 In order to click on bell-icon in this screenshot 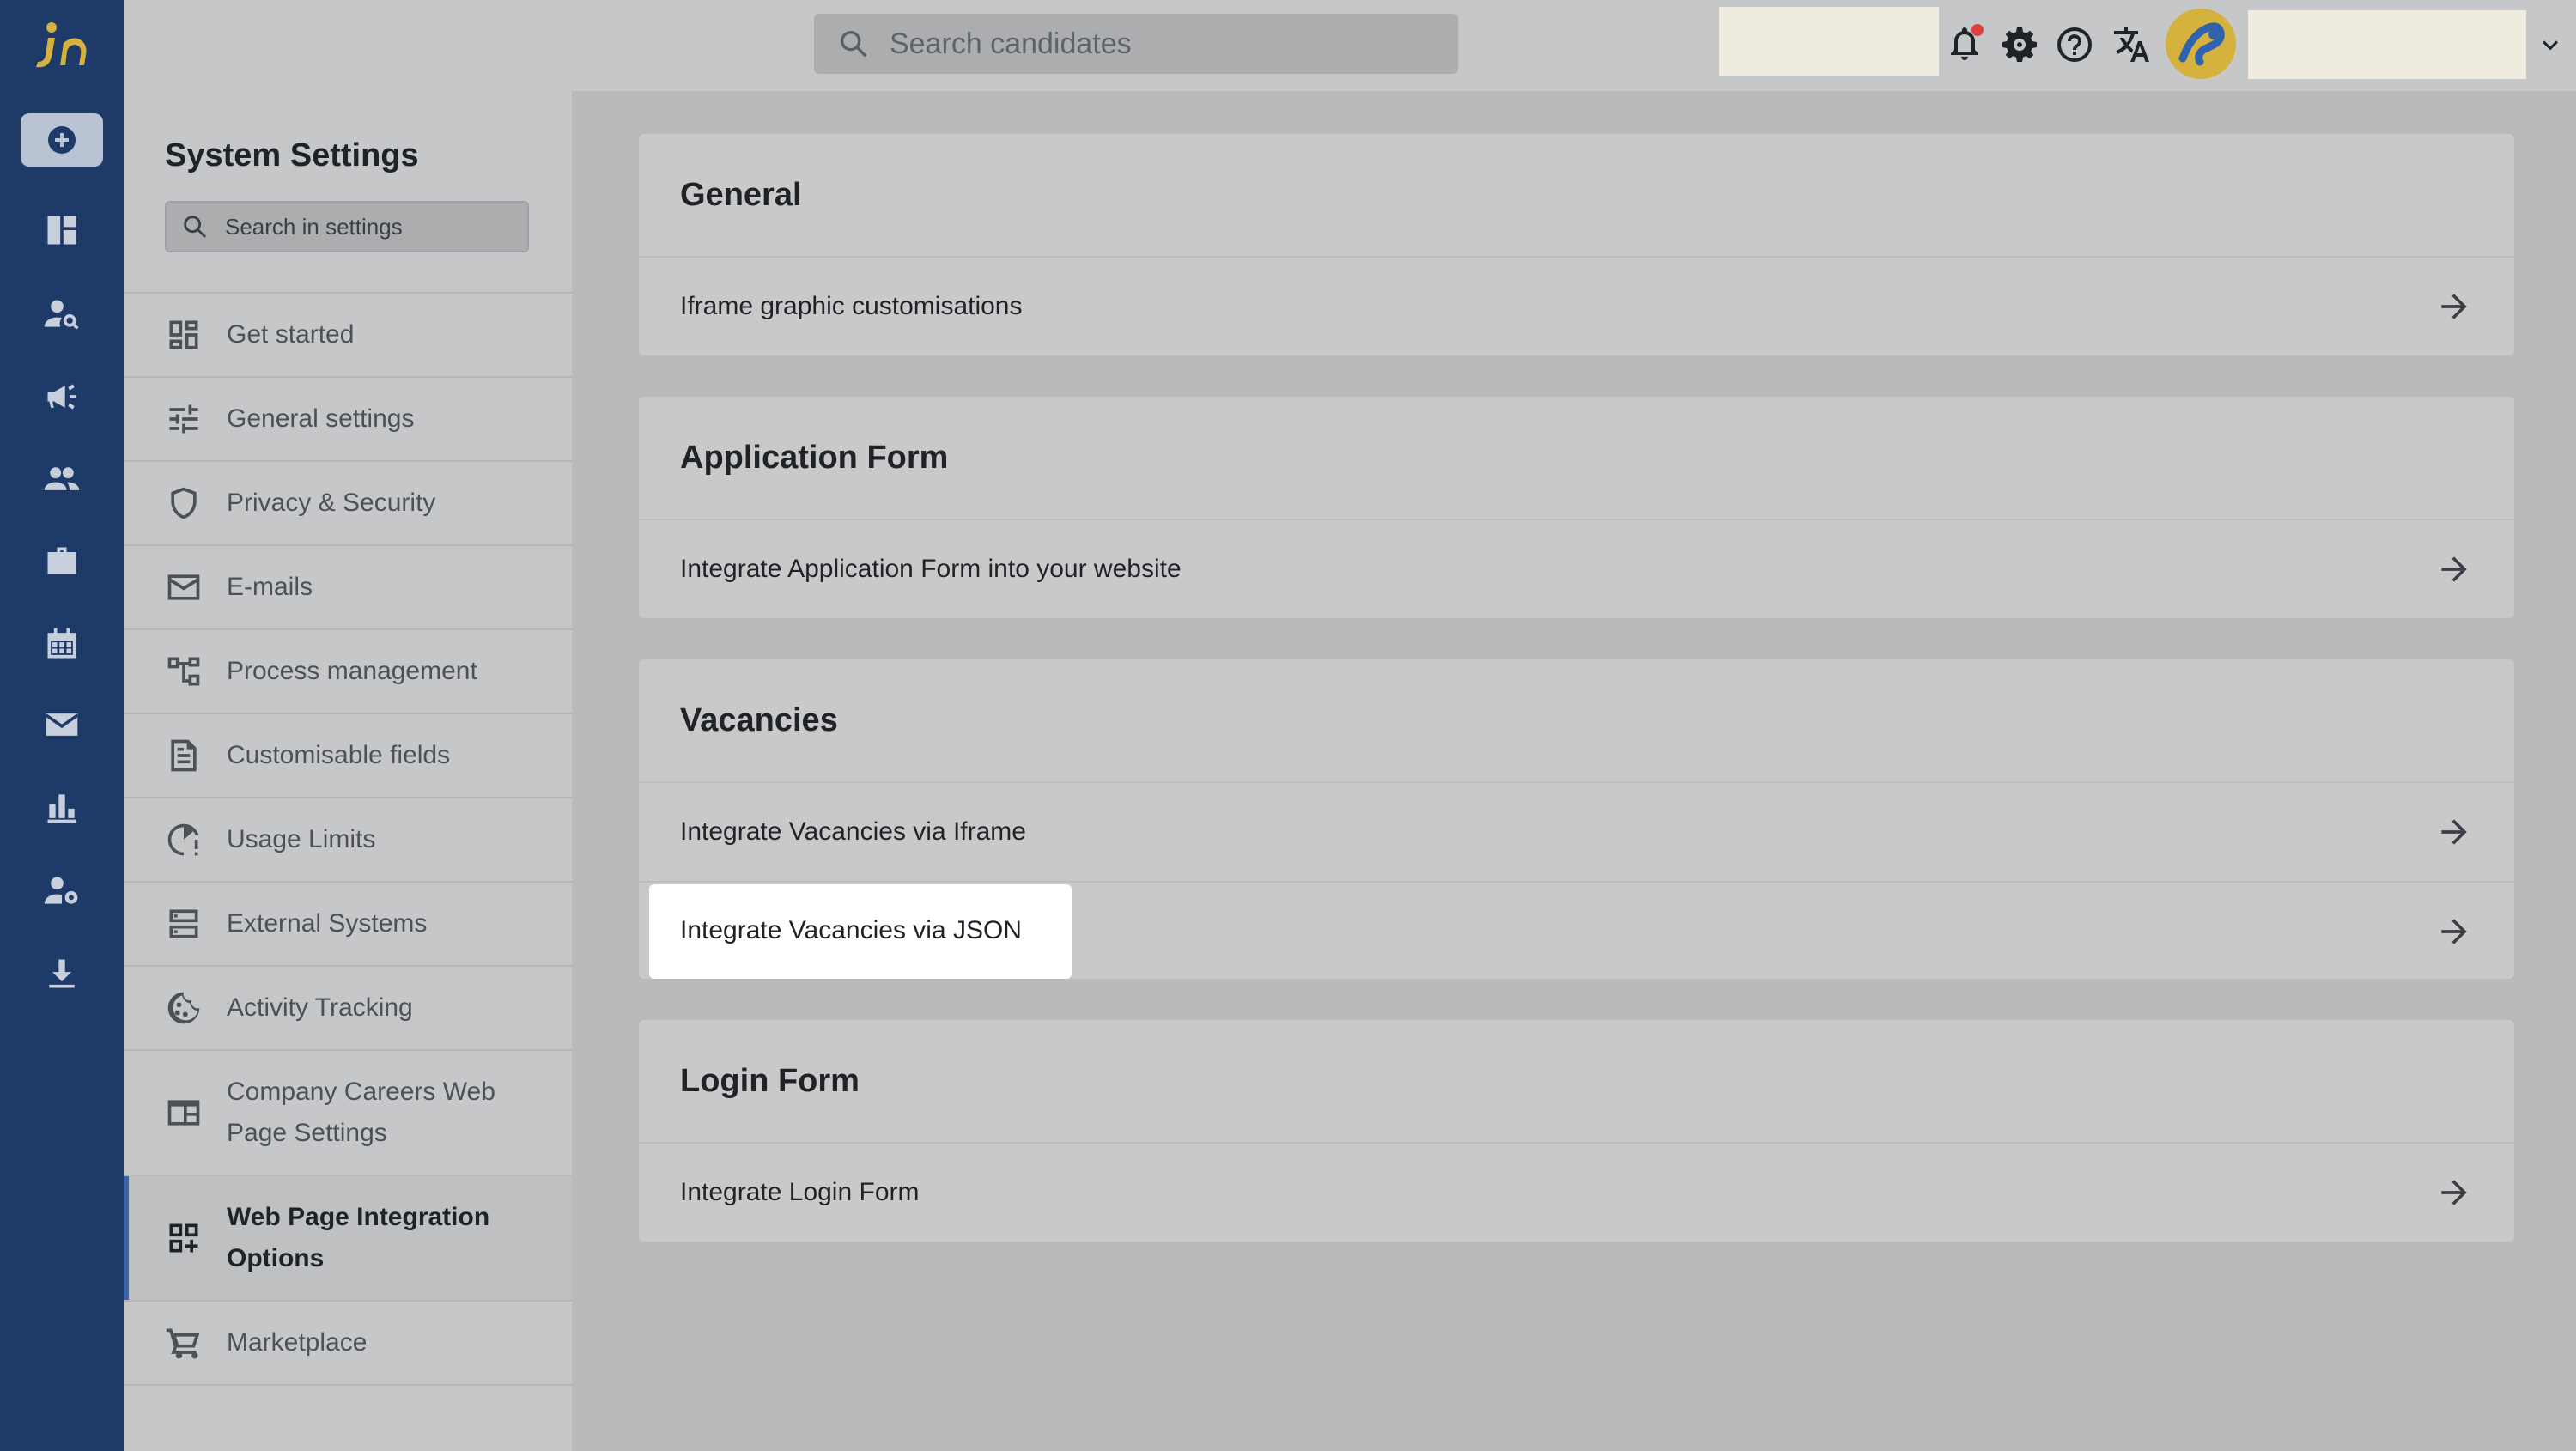, I will do `click(1965, 45)`.